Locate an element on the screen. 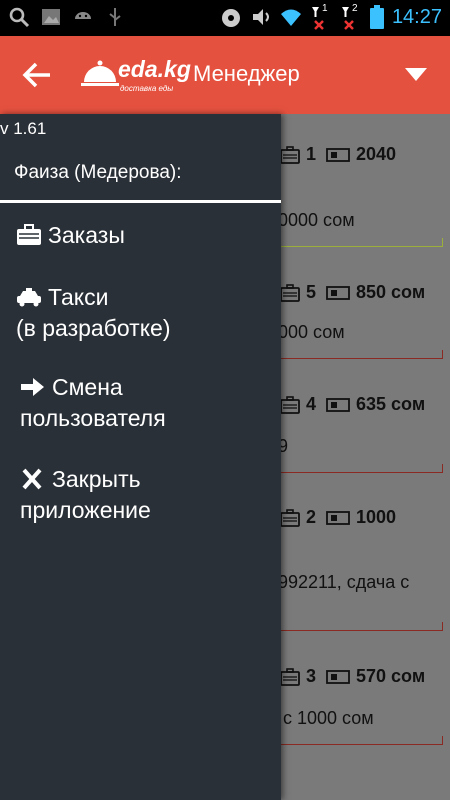  menu-sublabel: (в разработке) is located at coordinates (93, 328).